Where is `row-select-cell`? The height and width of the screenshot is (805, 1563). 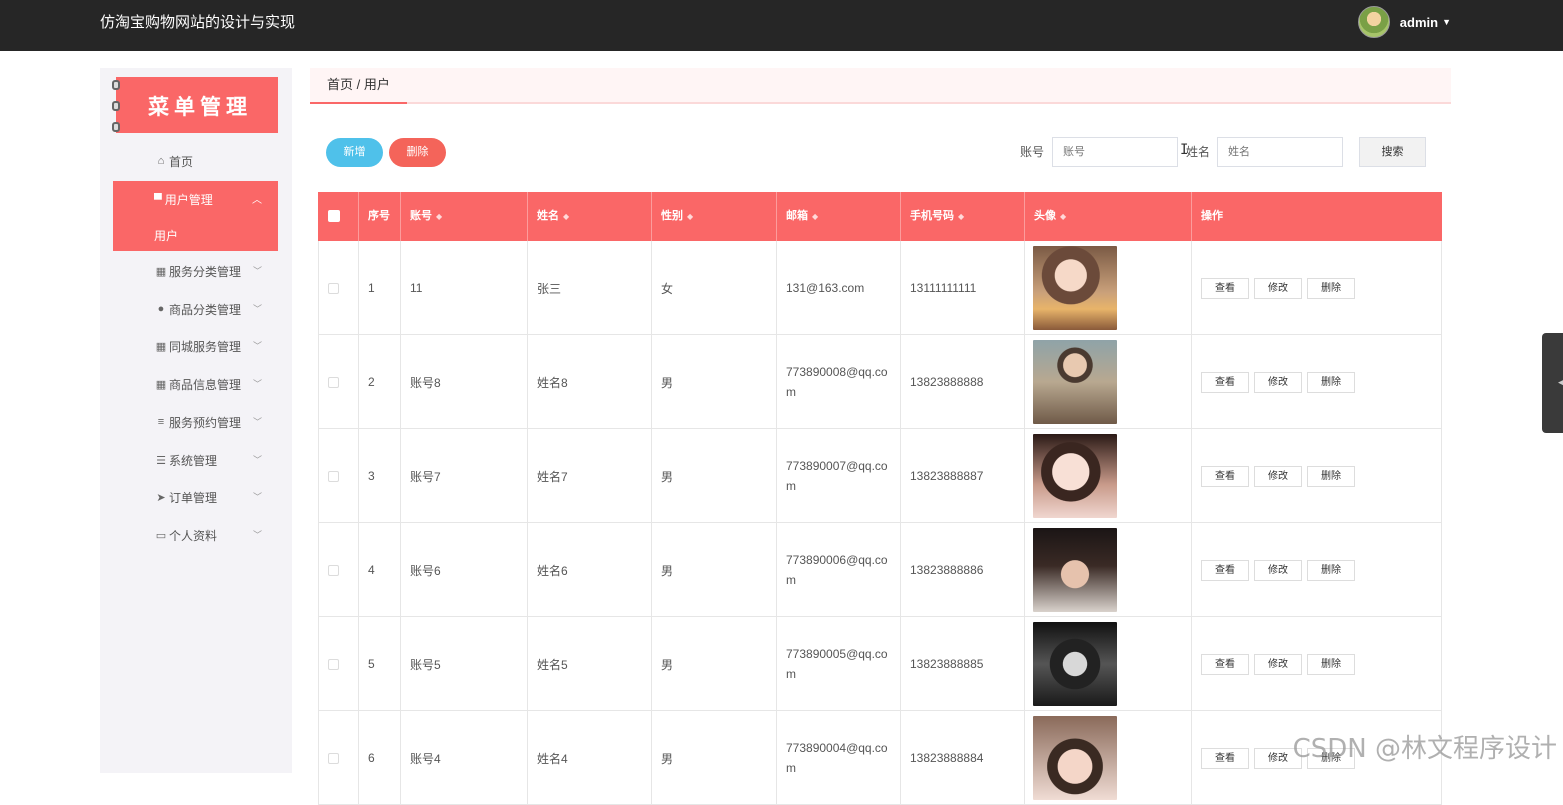 row-select-cell is located at coordinates (338, 288).